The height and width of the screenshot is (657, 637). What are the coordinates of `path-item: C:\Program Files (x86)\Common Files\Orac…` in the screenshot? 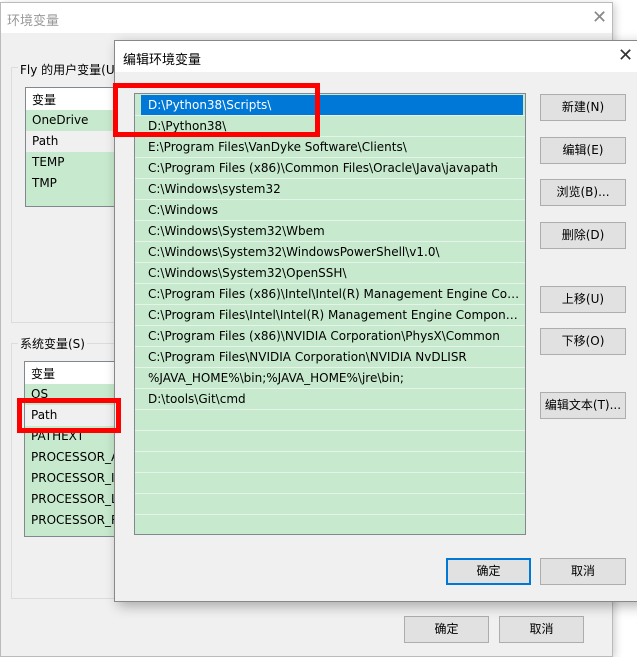 It's located at (332, 168).